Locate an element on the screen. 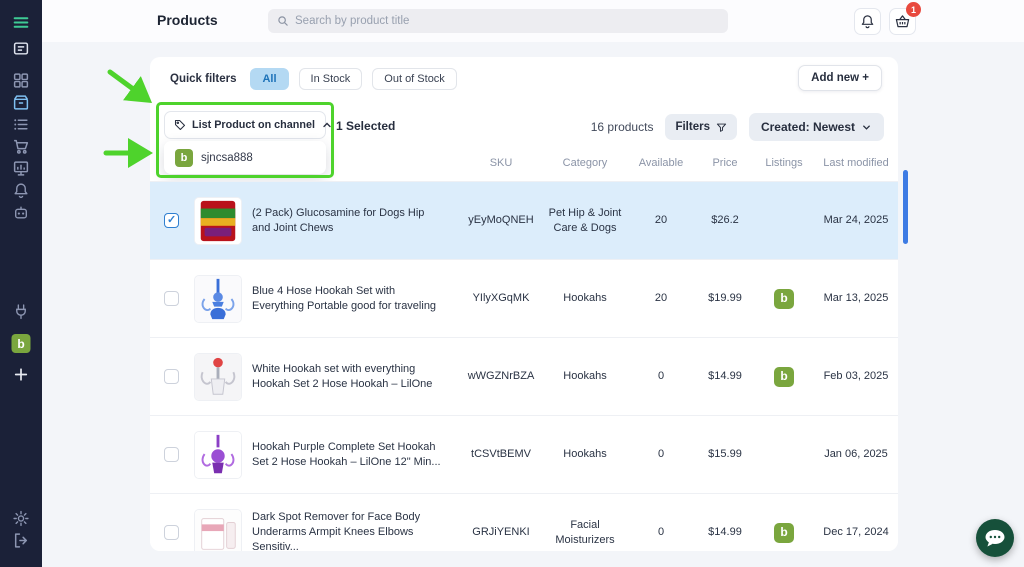  chat-bubble-icon is located at coordinates (995, 537).